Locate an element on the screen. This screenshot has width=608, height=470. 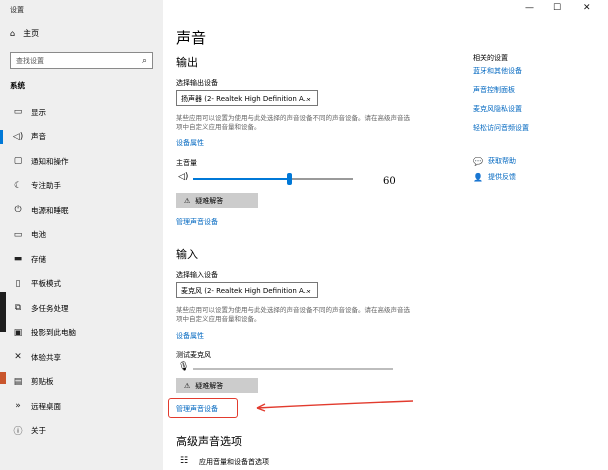
page-title: 声音 is located at coordinates (191, 38).